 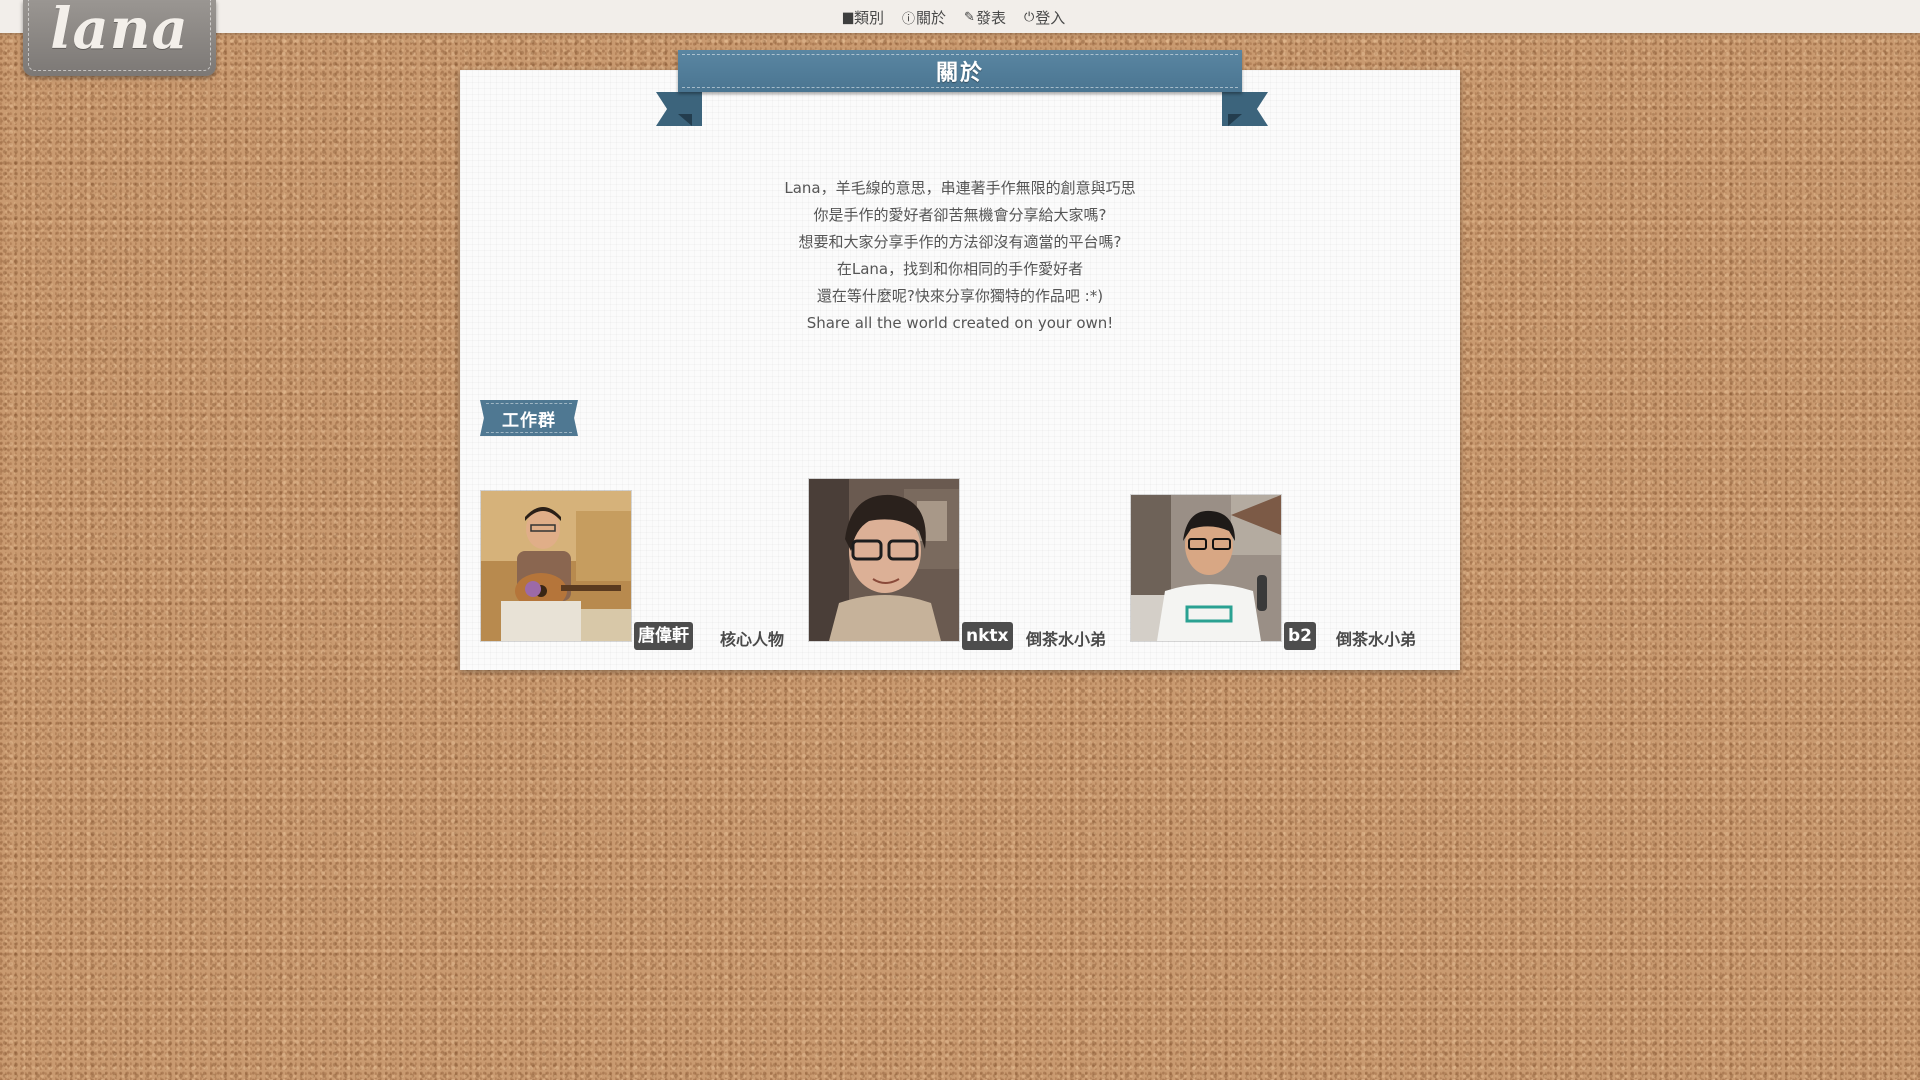 What do you see at coordinates (960, 269) in the screenshot?
I see `intro-line: 在Lana，找到和你相同的手作愛好者` at bounding box center [960, 269].